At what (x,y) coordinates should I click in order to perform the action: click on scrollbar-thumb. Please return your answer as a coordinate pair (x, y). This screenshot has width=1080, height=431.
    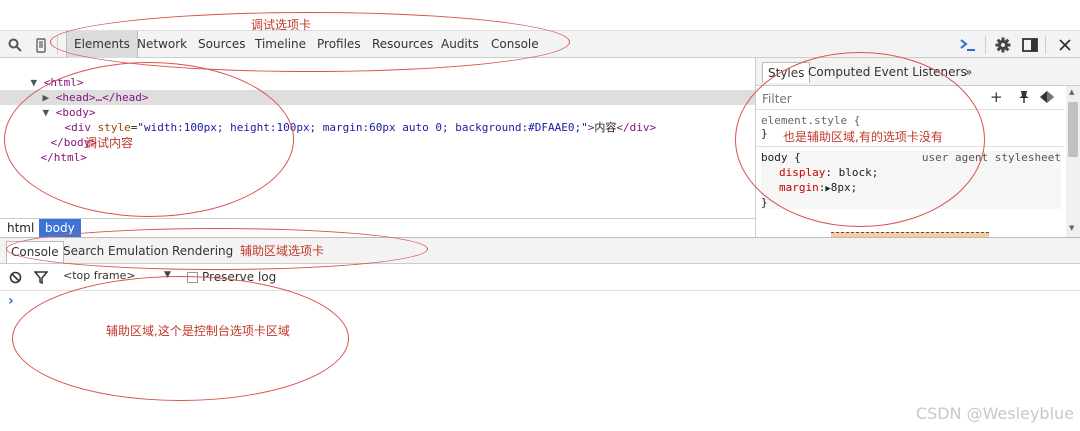
    Looking at the image, I should click on (1073, 129).